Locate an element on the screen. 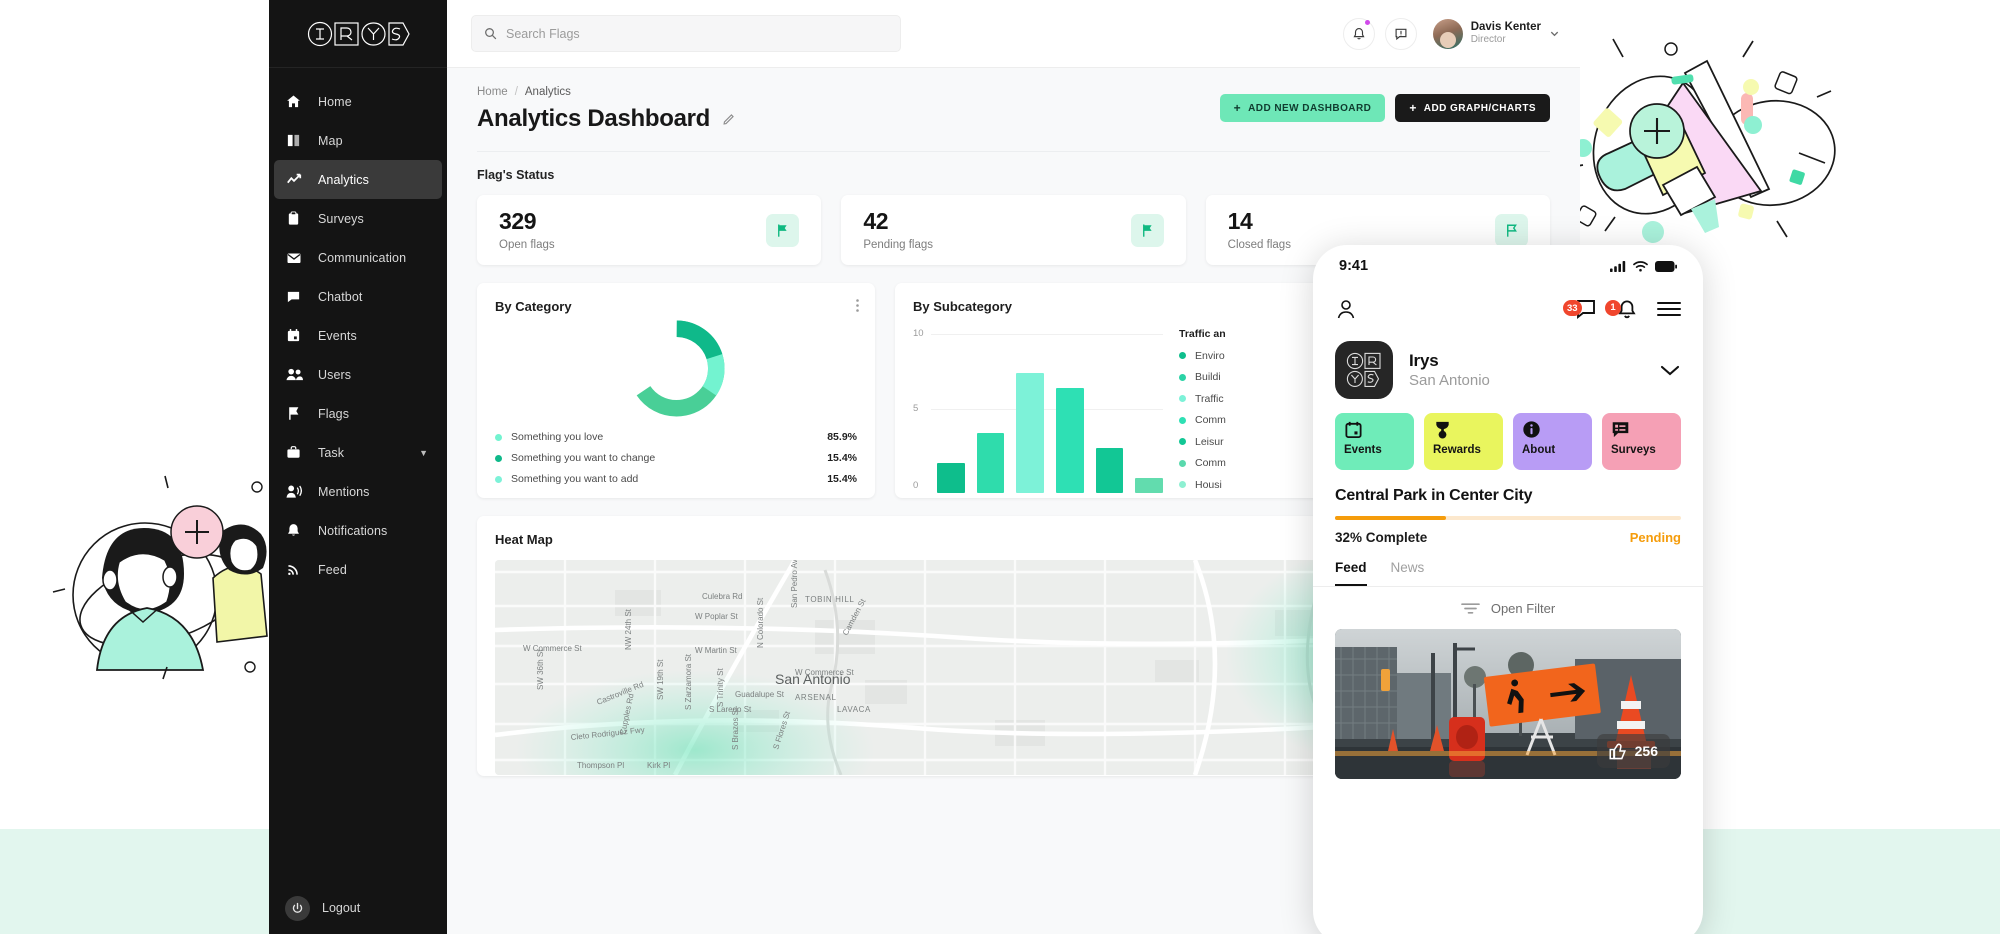  tile-label: Rewards is located at coordinates (1457, 450).